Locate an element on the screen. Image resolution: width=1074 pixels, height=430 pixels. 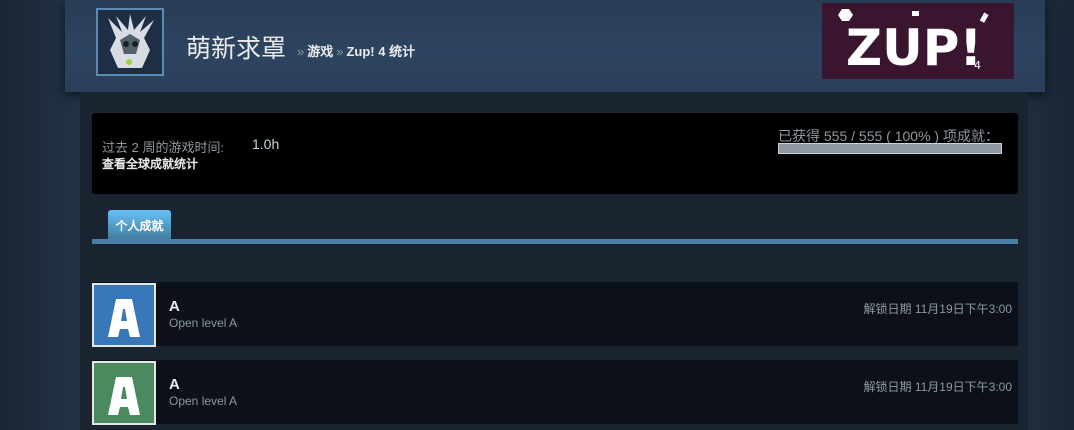
global-achievements-link: 查看全球成就统计 is located at coordinates (150, 163).